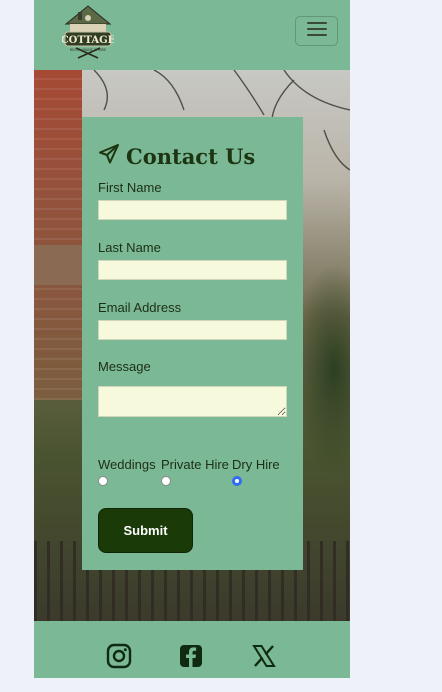 The width and height of the screenshot is (442, 692). What do you see at coordinates (88, 40) in the screenshot?
I see `logo-text: COTTAGE` at bounding box center [88, 40].